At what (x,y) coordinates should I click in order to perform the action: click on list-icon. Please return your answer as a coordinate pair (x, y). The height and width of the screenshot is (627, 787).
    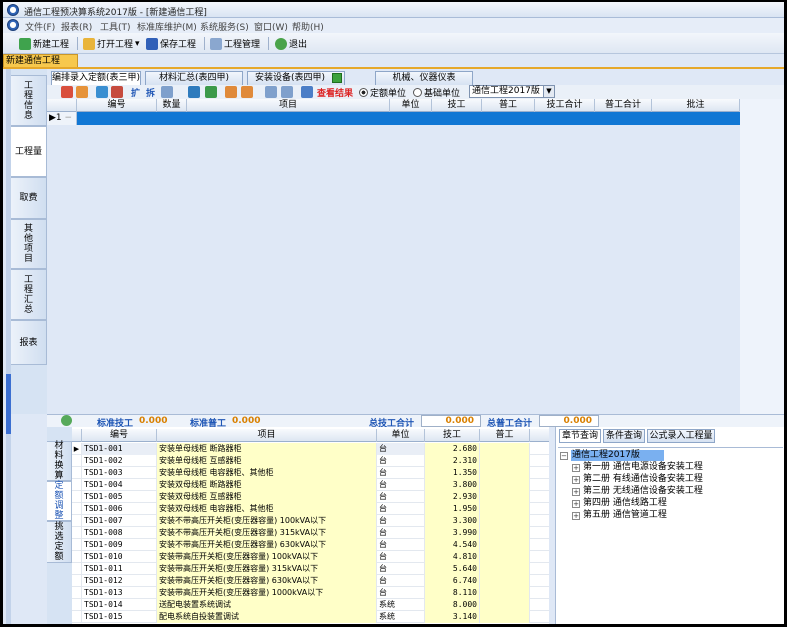
    Looking at the image, I should click on (307, 92).